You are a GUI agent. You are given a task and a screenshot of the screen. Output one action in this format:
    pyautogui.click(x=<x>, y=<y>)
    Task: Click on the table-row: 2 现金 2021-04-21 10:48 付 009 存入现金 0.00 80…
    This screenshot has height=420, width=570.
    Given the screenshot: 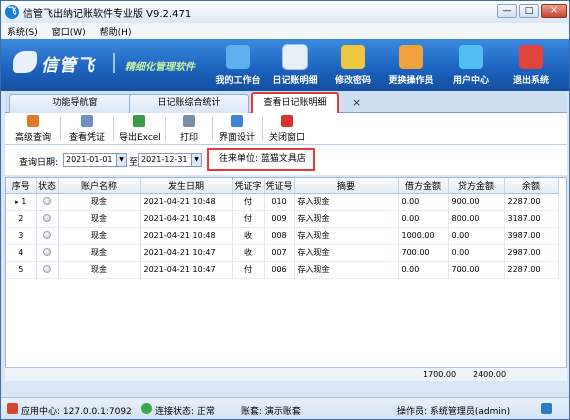 What is the action you would take?
    pyautogui.click(x=282, y=219)
    